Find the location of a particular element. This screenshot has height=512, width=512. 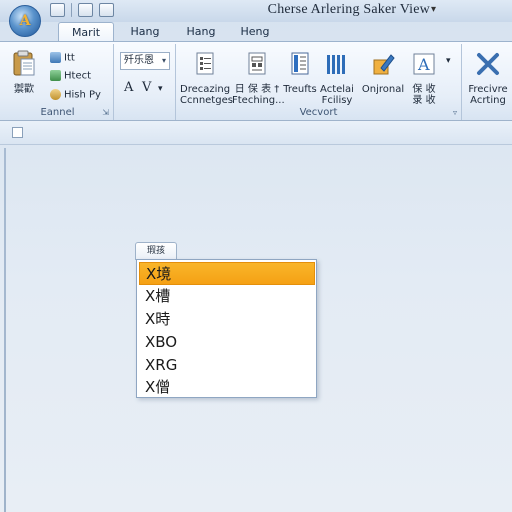

tab-marit: Marit is located at coordinates (86, 32).